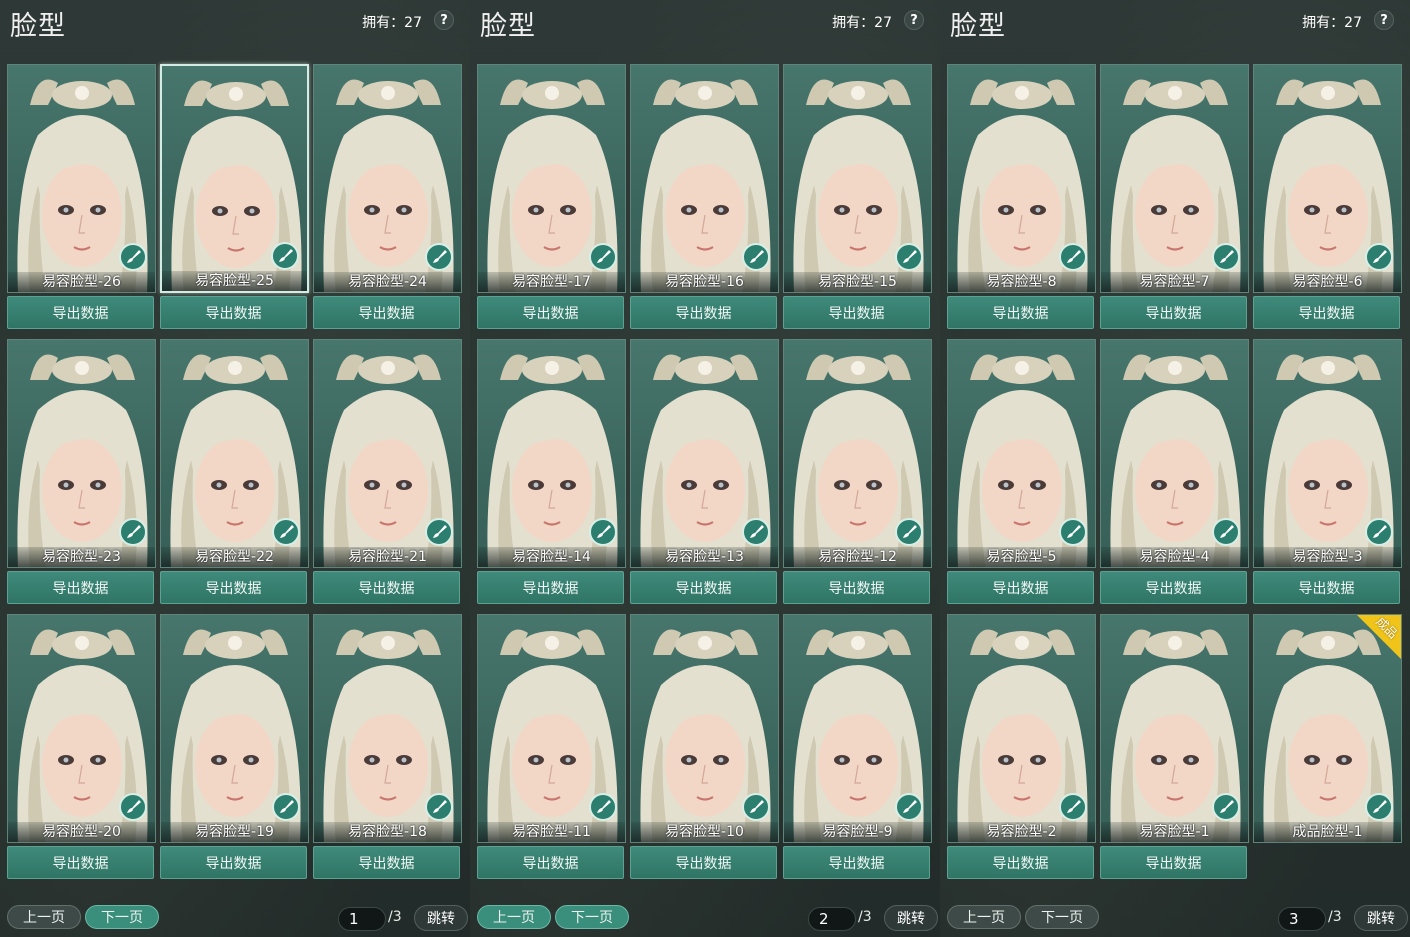 Image resolution: width=1410 pixels, height=937 pixels. Describe the element at coordinates (551, 453) in the screenshot. I see `face-card: 易容脸型-14` at that location.